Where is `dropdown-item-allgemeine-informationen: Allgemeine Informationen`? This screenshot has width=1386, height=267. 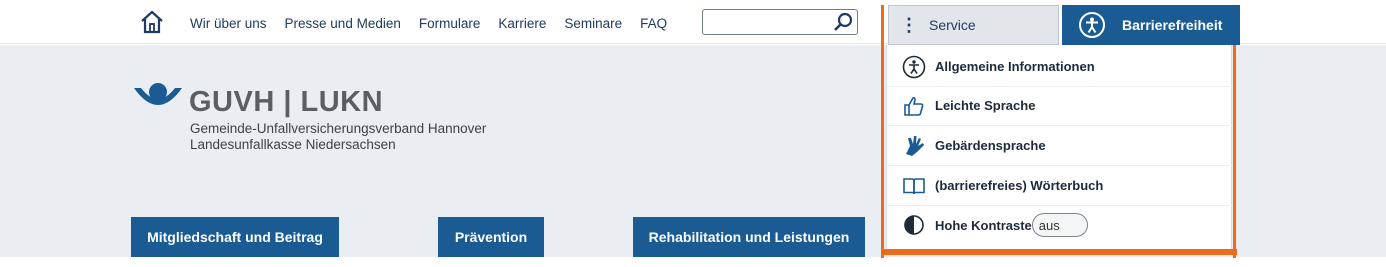 dropdown-item-allgemeine-informationen: Allgemeine Informationen is located at coordinates (1060, 67).